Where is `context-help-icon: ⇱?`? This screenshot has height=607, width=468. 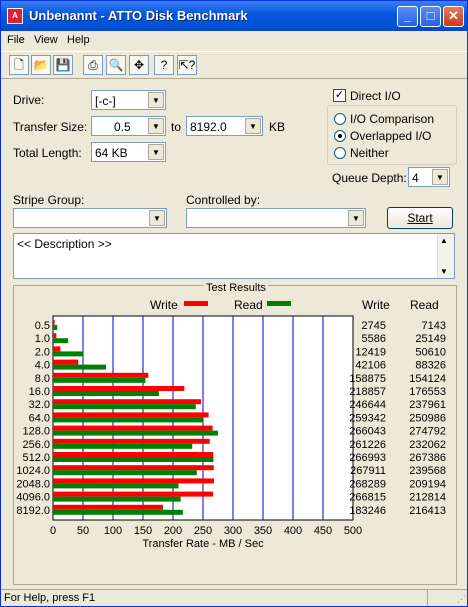
context-help-icon: ⇱? is located at coordinates (187, 65).